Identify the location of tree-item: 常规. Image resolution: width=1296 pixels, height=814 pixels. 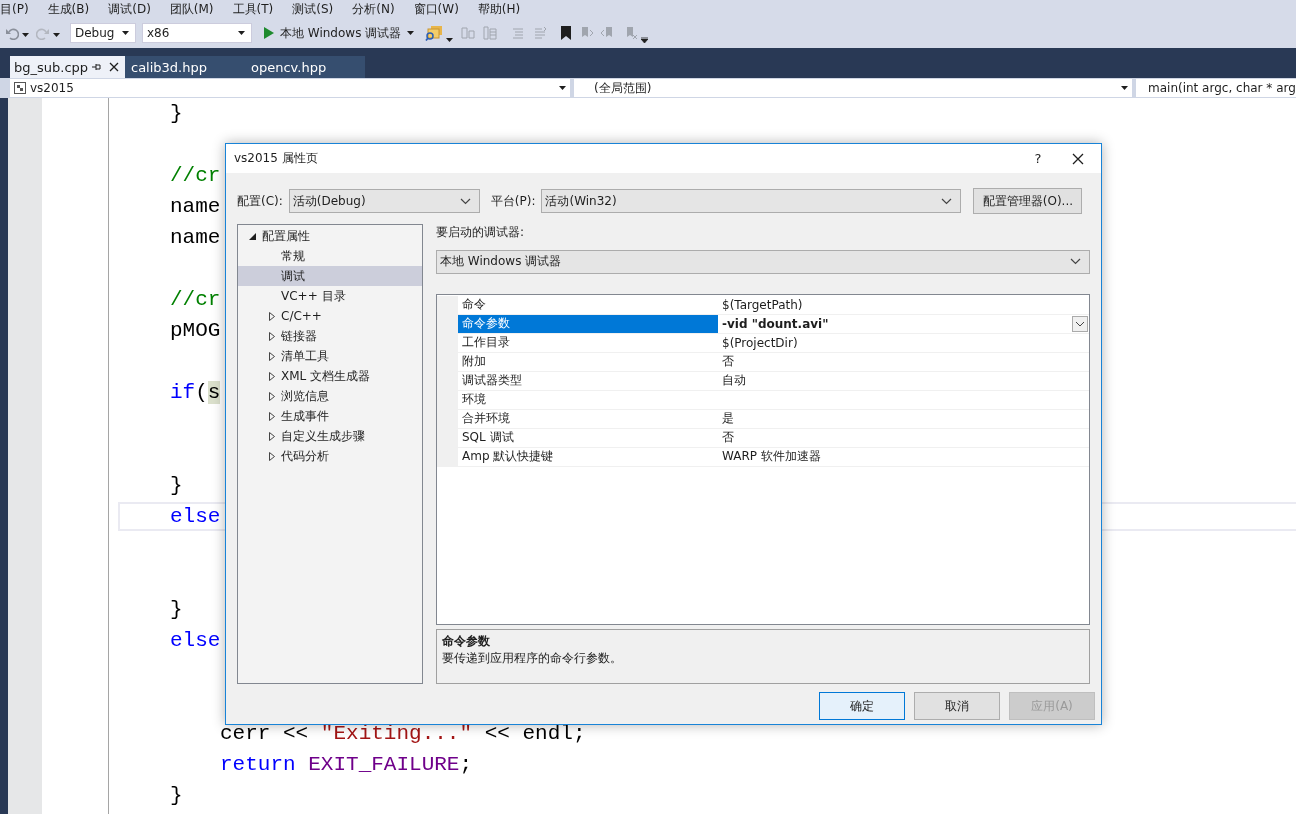
(330, 256).